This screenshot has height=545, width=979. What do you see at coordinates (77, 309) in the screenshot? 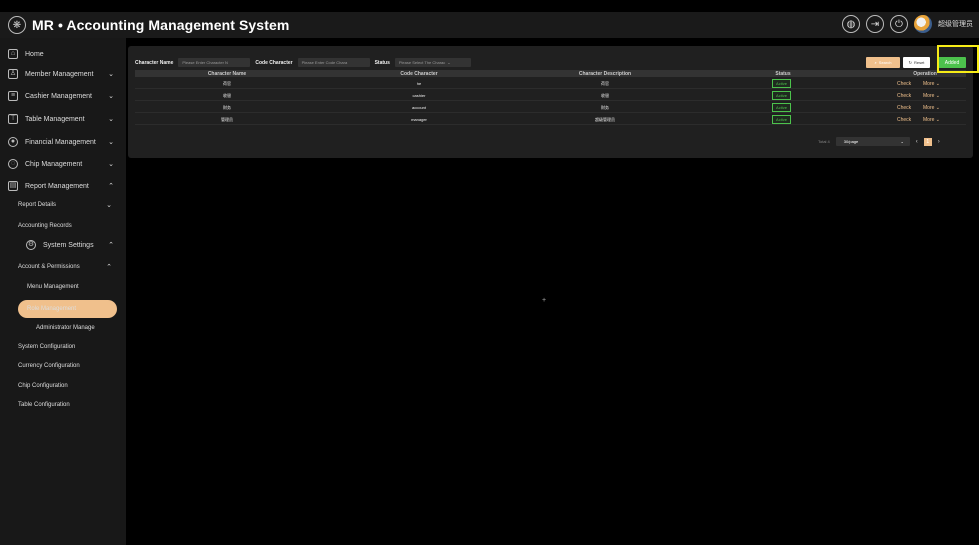
I see `sidebar-item-role-management: Role Management` at bounding box center [77, 309].